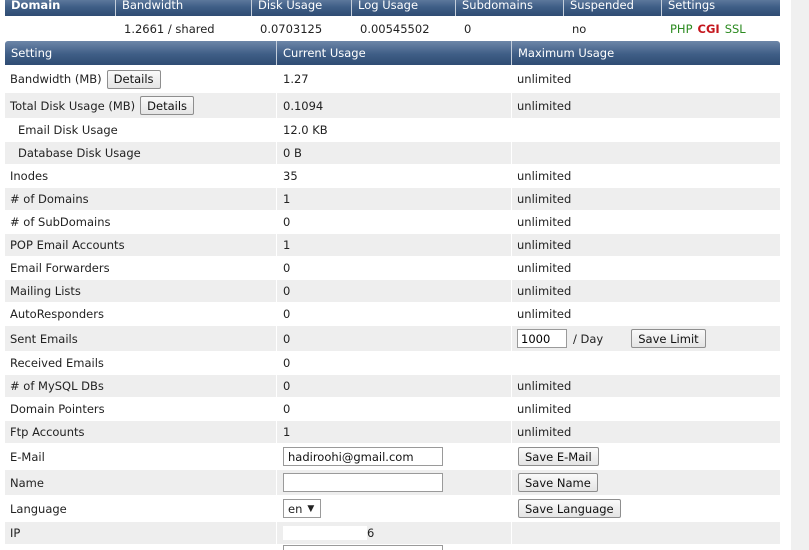  What do you see at coordinates (169, 29) in the screenshot?
I see `bandwidth-value: 1.2661 / shared` at bounding box center [169, 29].